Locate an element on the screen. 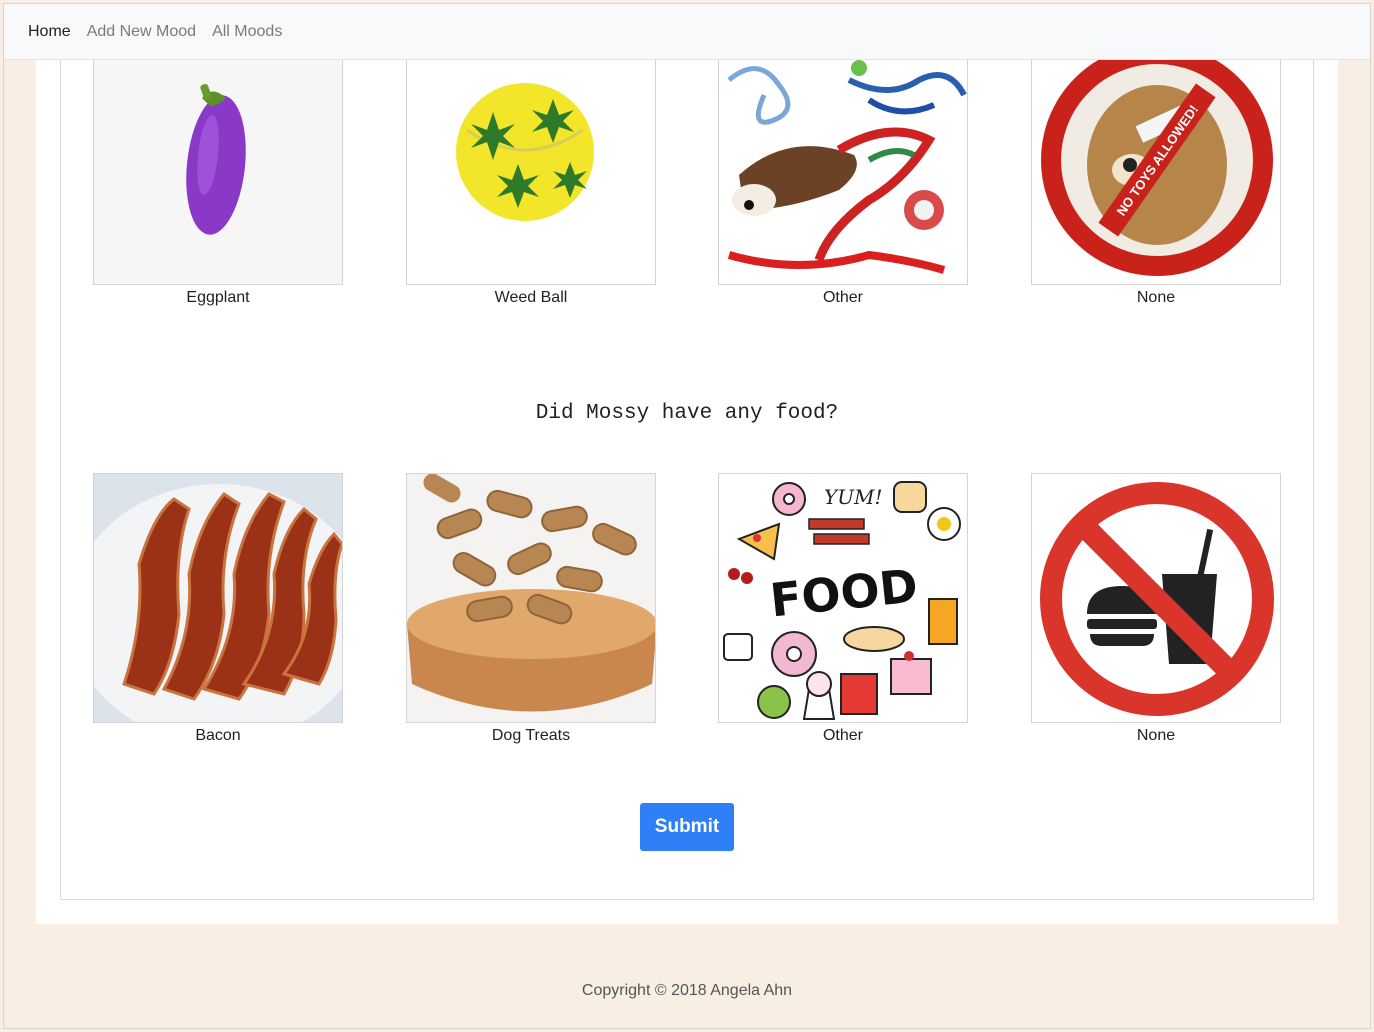 The width and height of the screenshot is (1374, 1032). food-option-dog-treats: Dog Treats is located at coordinates (531, 610).